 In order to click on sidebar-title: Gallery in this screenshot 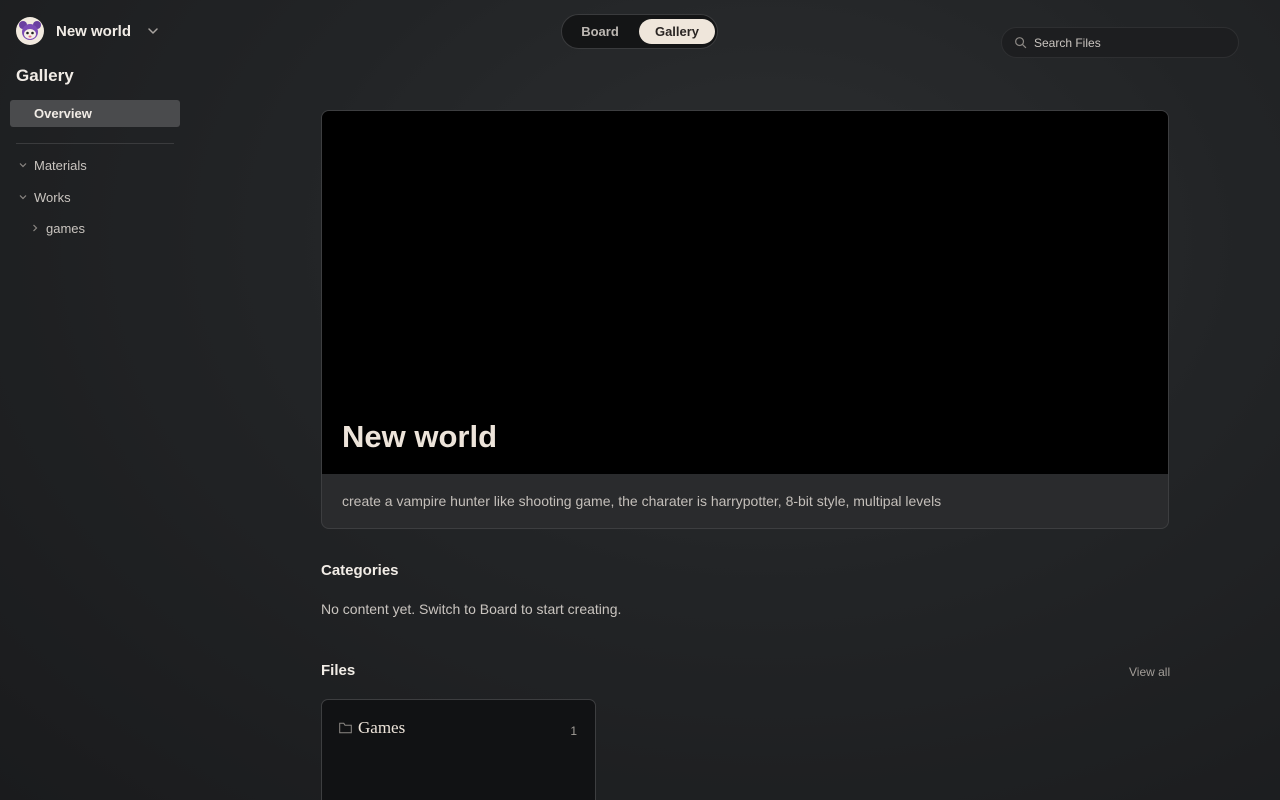, I will do `click(45, 75)`.